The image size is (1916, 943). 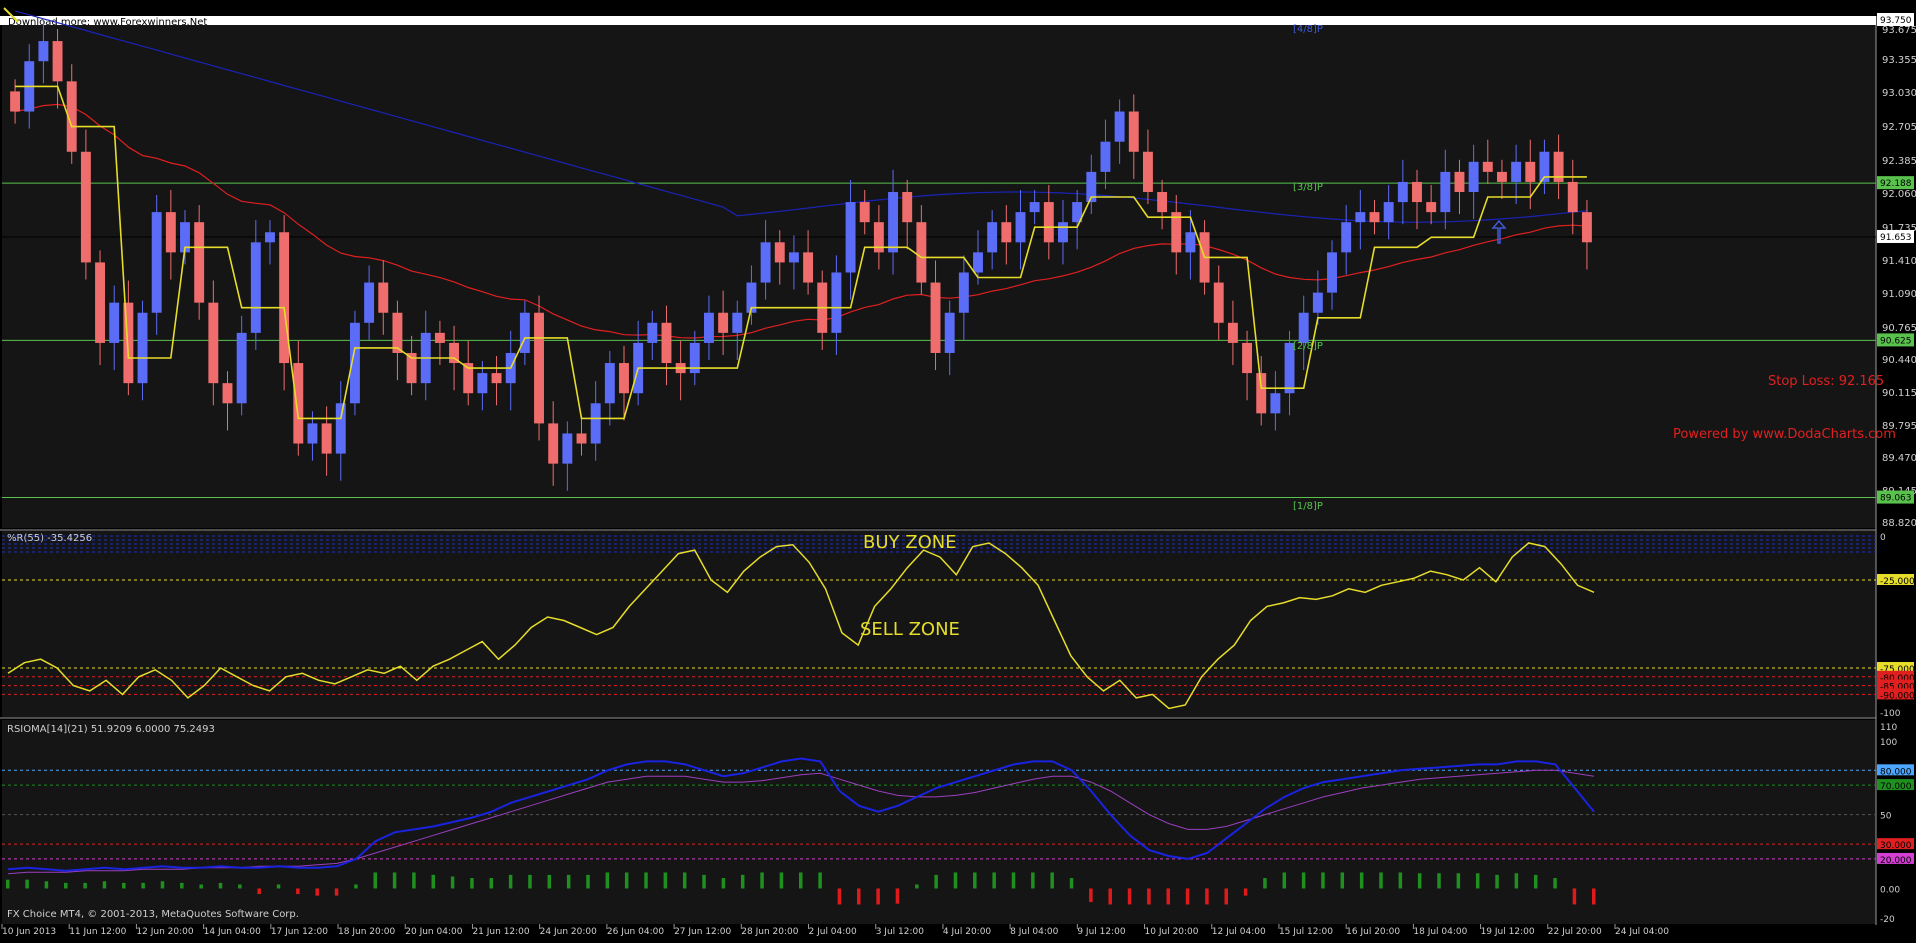 What do you see at coordinates (1899, 161) in the screenshot?
I see `price-tick: 92.385` at bounding box center [1899, 161].